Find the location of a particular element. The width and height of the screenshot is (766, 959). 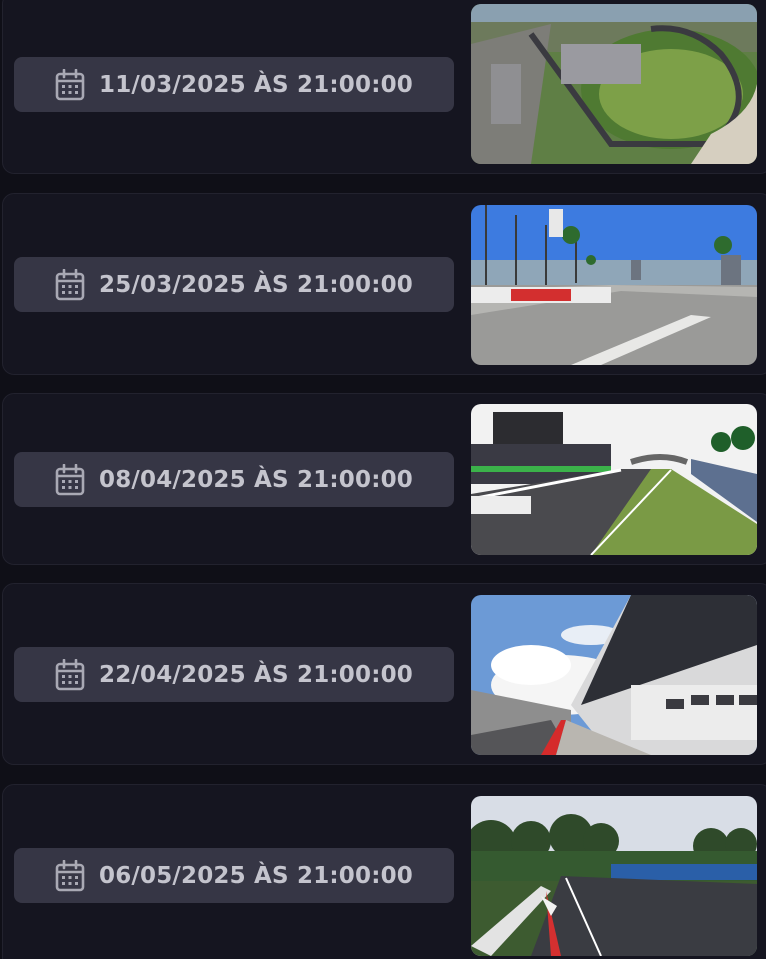

event-date-badge: 06/05/2025 ÀS 21:00:00 is located at coordinates (234, 875).